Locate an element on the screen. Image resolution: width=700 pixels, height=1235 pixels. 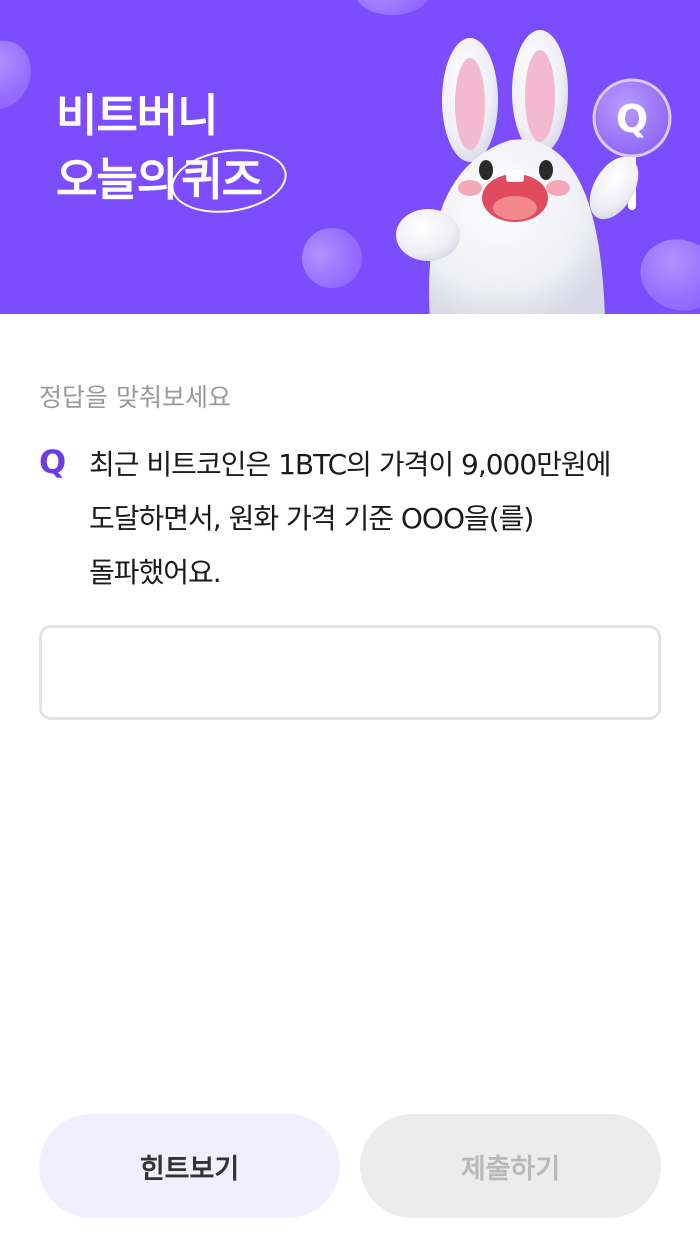
banner-title-circled: 퀴즈 is located at coordinates (229, 181).